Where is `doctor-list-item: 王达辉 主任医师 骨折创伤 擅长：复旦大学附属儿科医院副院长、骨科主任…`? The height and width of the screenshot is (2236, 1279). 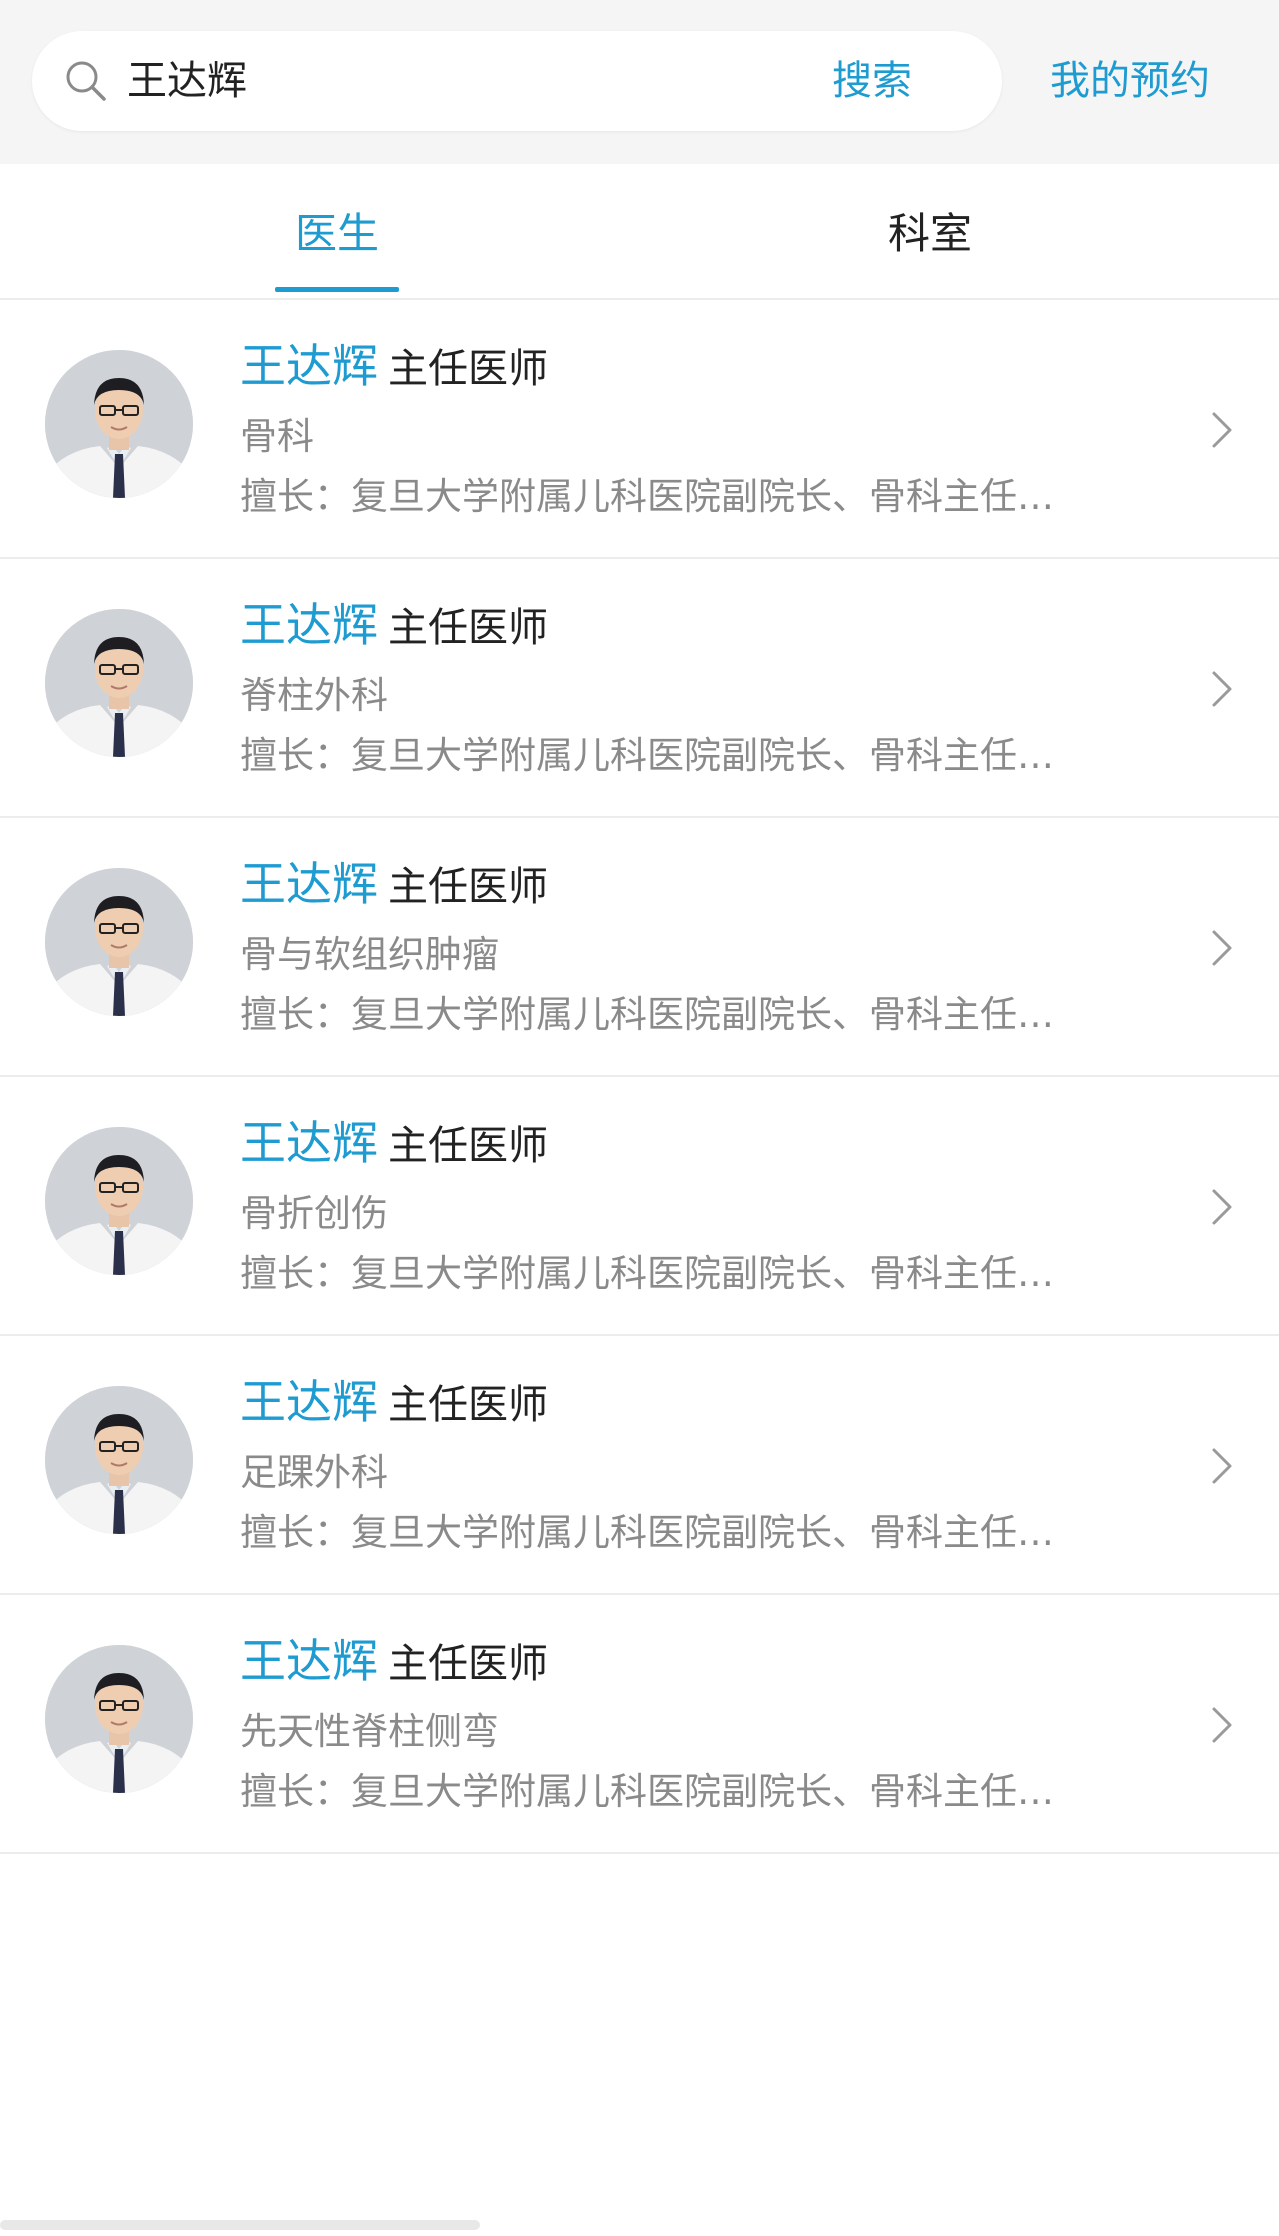 doctor-list-item: 王达辉 主任医师 骨折创伤 擅长：复旦大学附属儿科医院副院长、骨科主任… is located at coordinates (639, 1206).